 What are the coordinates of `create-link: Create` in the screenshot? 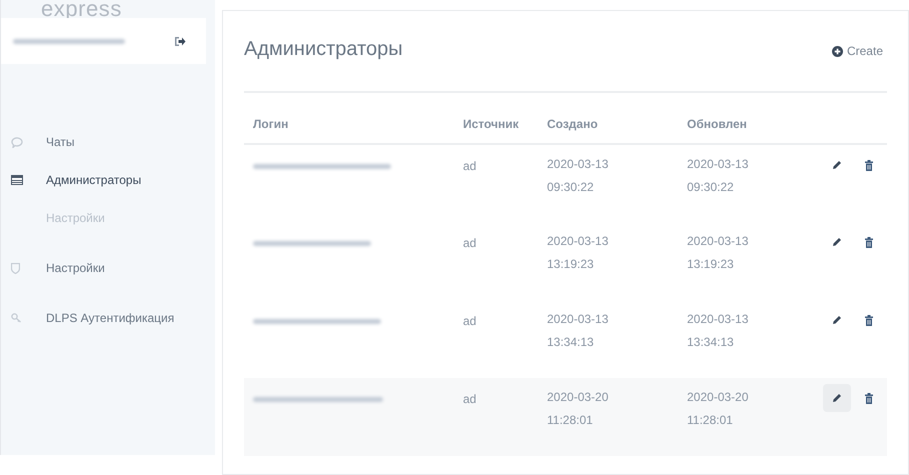 It's located at (857, 51).